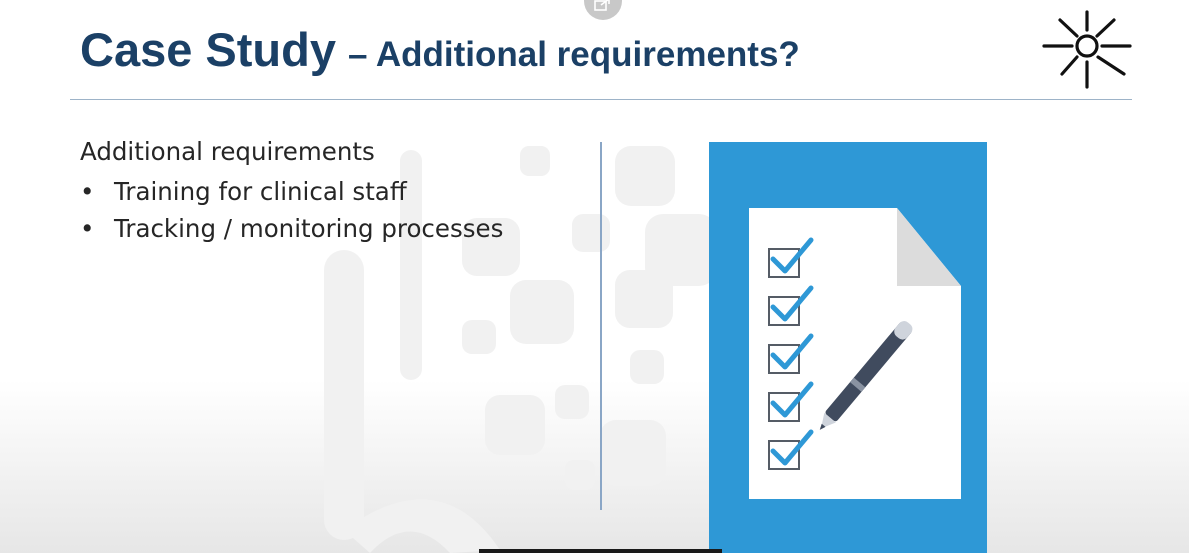 The height and width of the screenshot is (558, 1189). I want to click on checklist-with-pen-icon, so click(855, 353).